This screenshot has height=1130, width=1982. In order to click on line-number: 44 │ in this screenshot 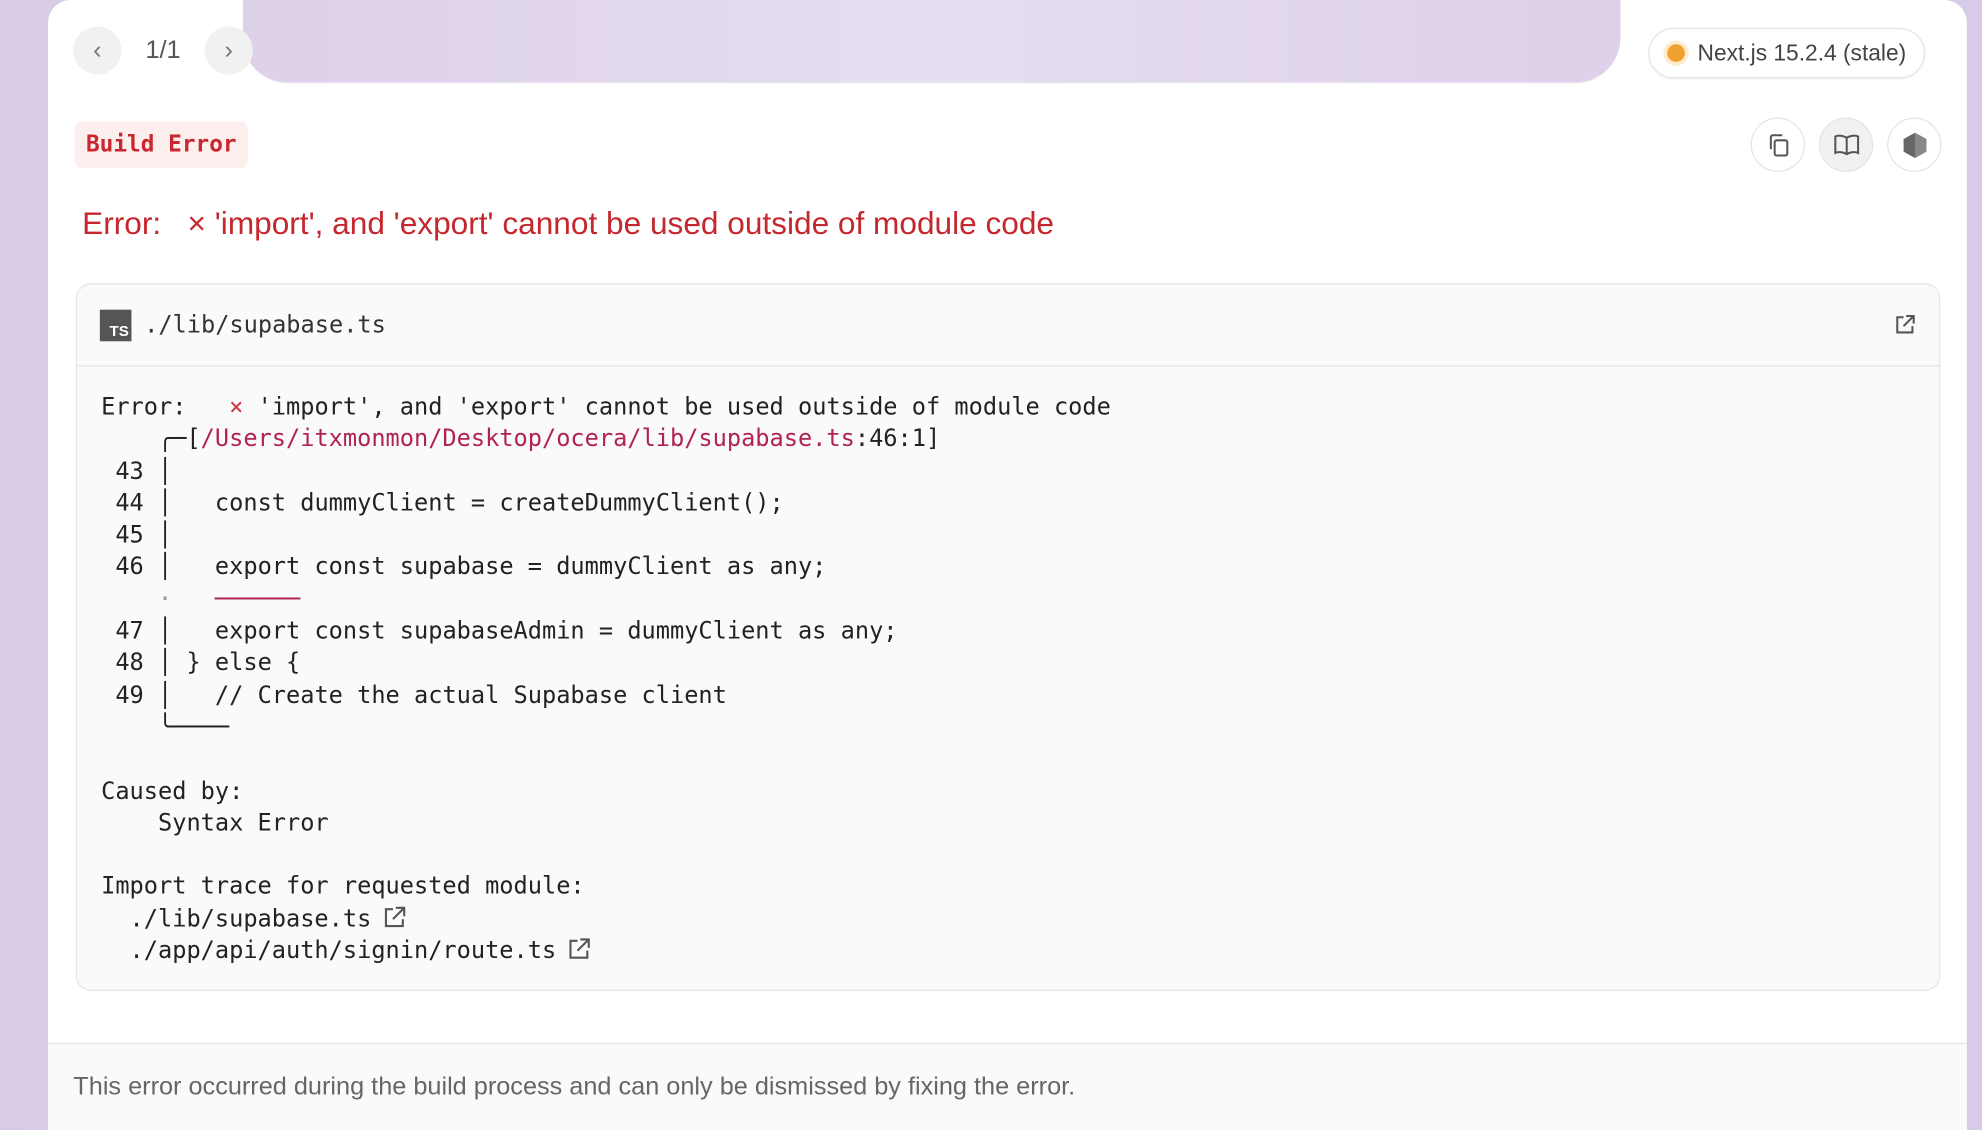, I will do `click(137, 503)`.